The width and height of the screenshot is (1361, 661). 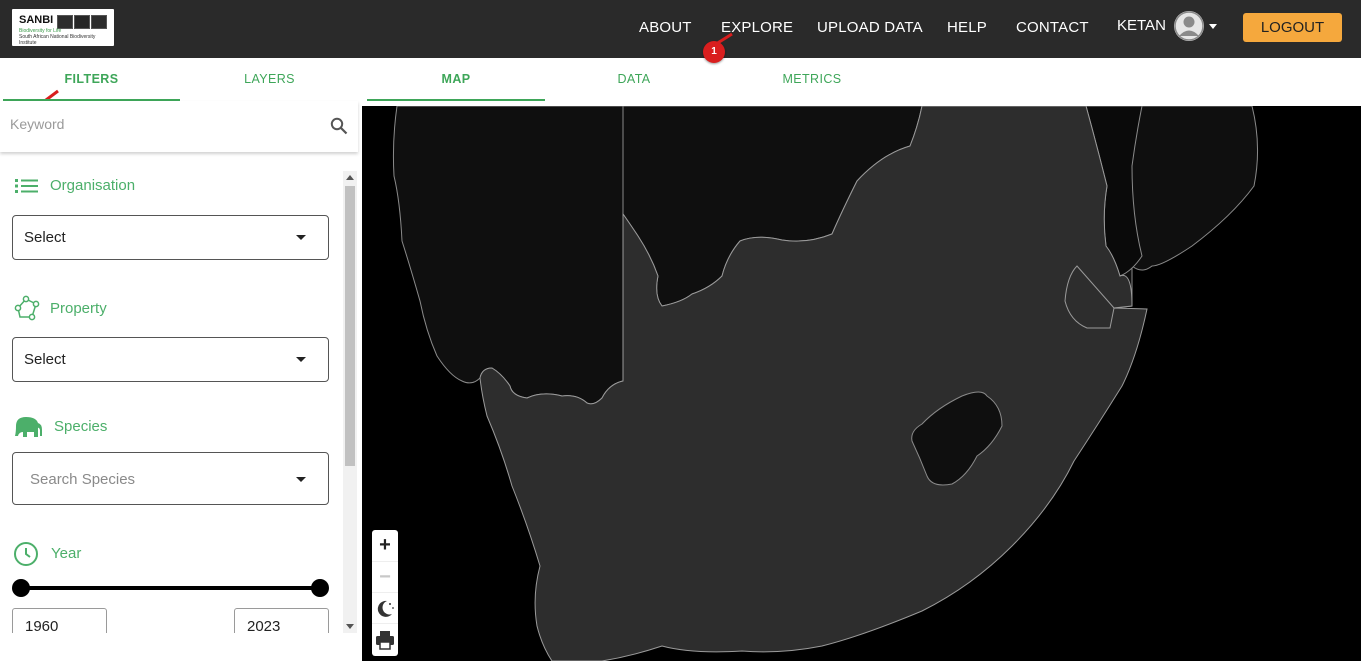 I want to click on search-icon, so click(x=339, y=126).